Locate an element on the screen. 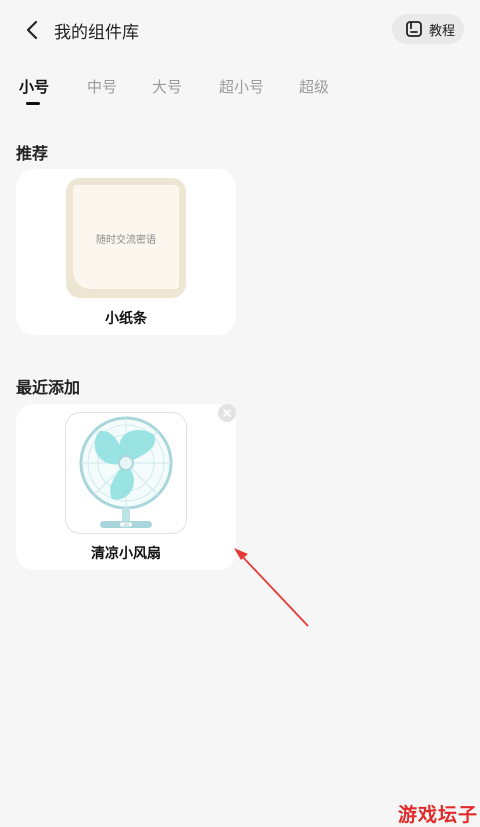 This screenshot has height=827, width=480. back-arrow-icon is located at coordinates (33, 30).